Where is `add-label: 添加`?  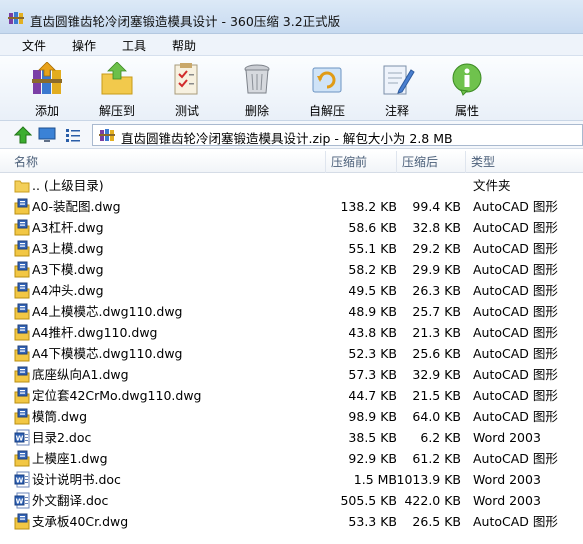 add-label: 添加 is located at coordinates (46, 111).